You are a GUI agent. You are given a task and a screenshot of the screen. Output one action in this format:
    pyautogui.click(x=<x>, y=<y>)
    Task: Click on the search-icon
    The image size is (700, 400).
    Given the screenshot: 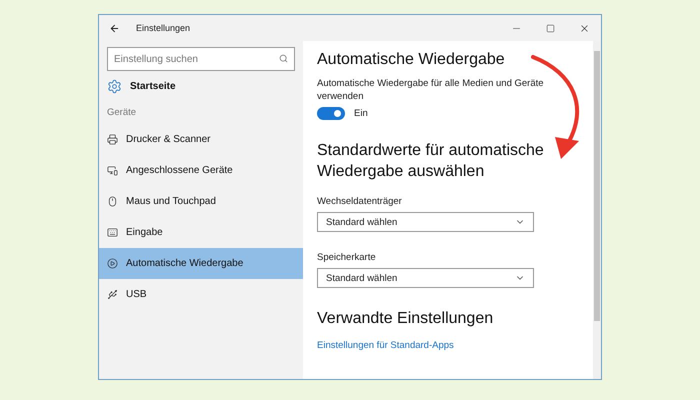 What is the action you would take?
    pyautogui.click(x=283, y=58)
    